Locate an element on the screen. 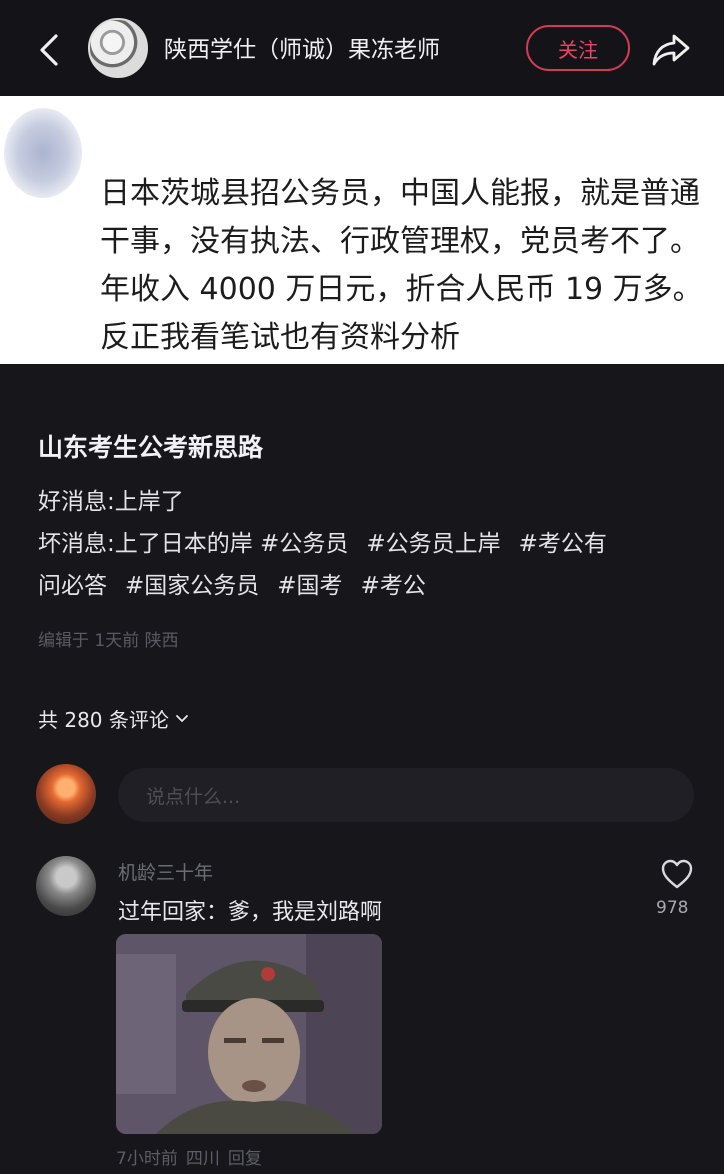  comments-count-toggle: 共 280 条评论 is located at coordinates (113, 718).